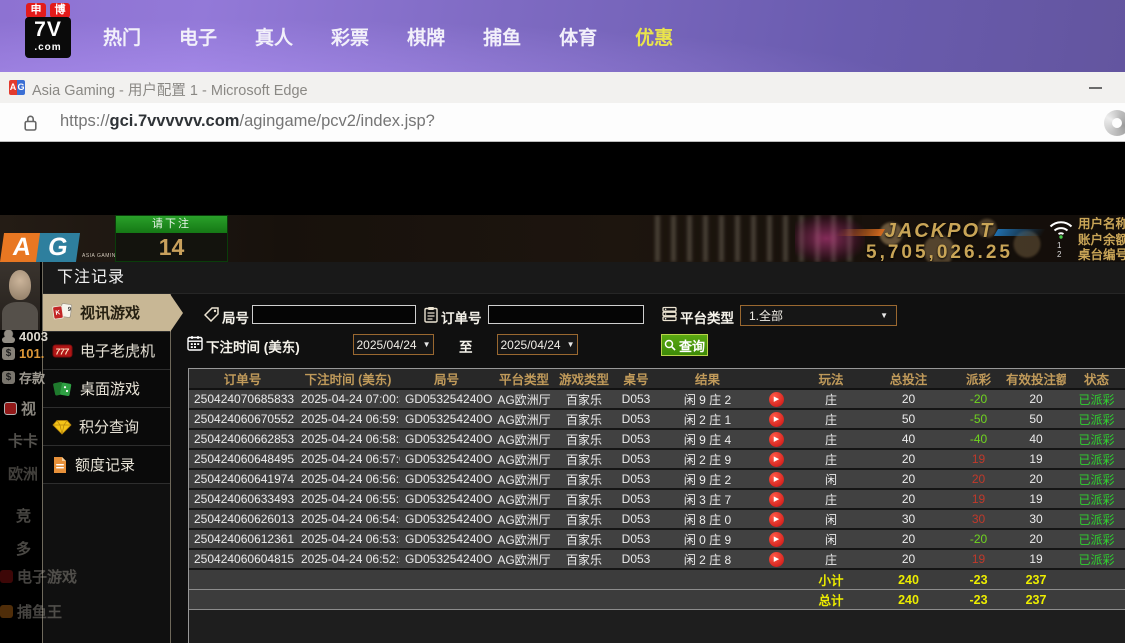  I want to click on site-logo: 7V .com, so click(48, 37).